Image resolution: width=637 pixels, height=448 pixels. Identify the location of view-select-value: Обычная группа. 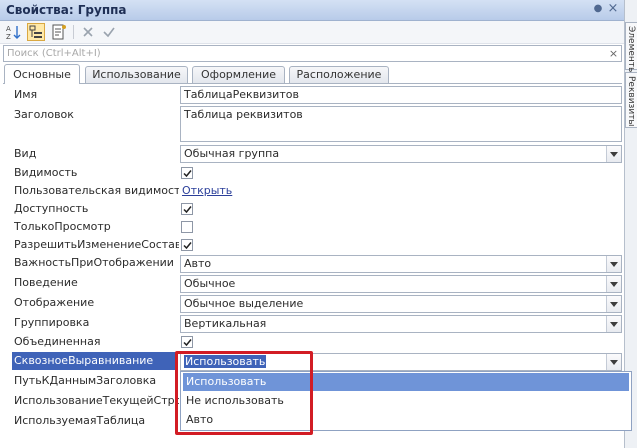
(232, 153).